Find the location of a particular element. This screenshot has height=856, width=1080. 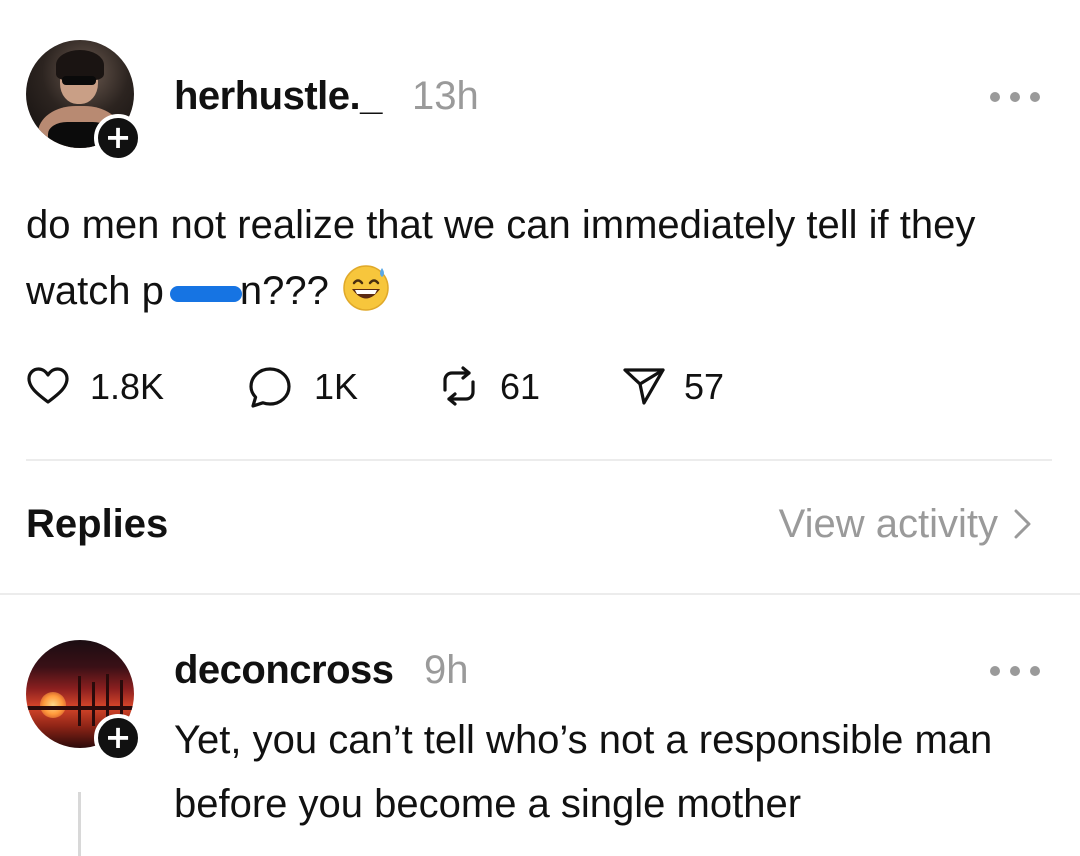

share-button: 57 is located at coordinates (682, 386).